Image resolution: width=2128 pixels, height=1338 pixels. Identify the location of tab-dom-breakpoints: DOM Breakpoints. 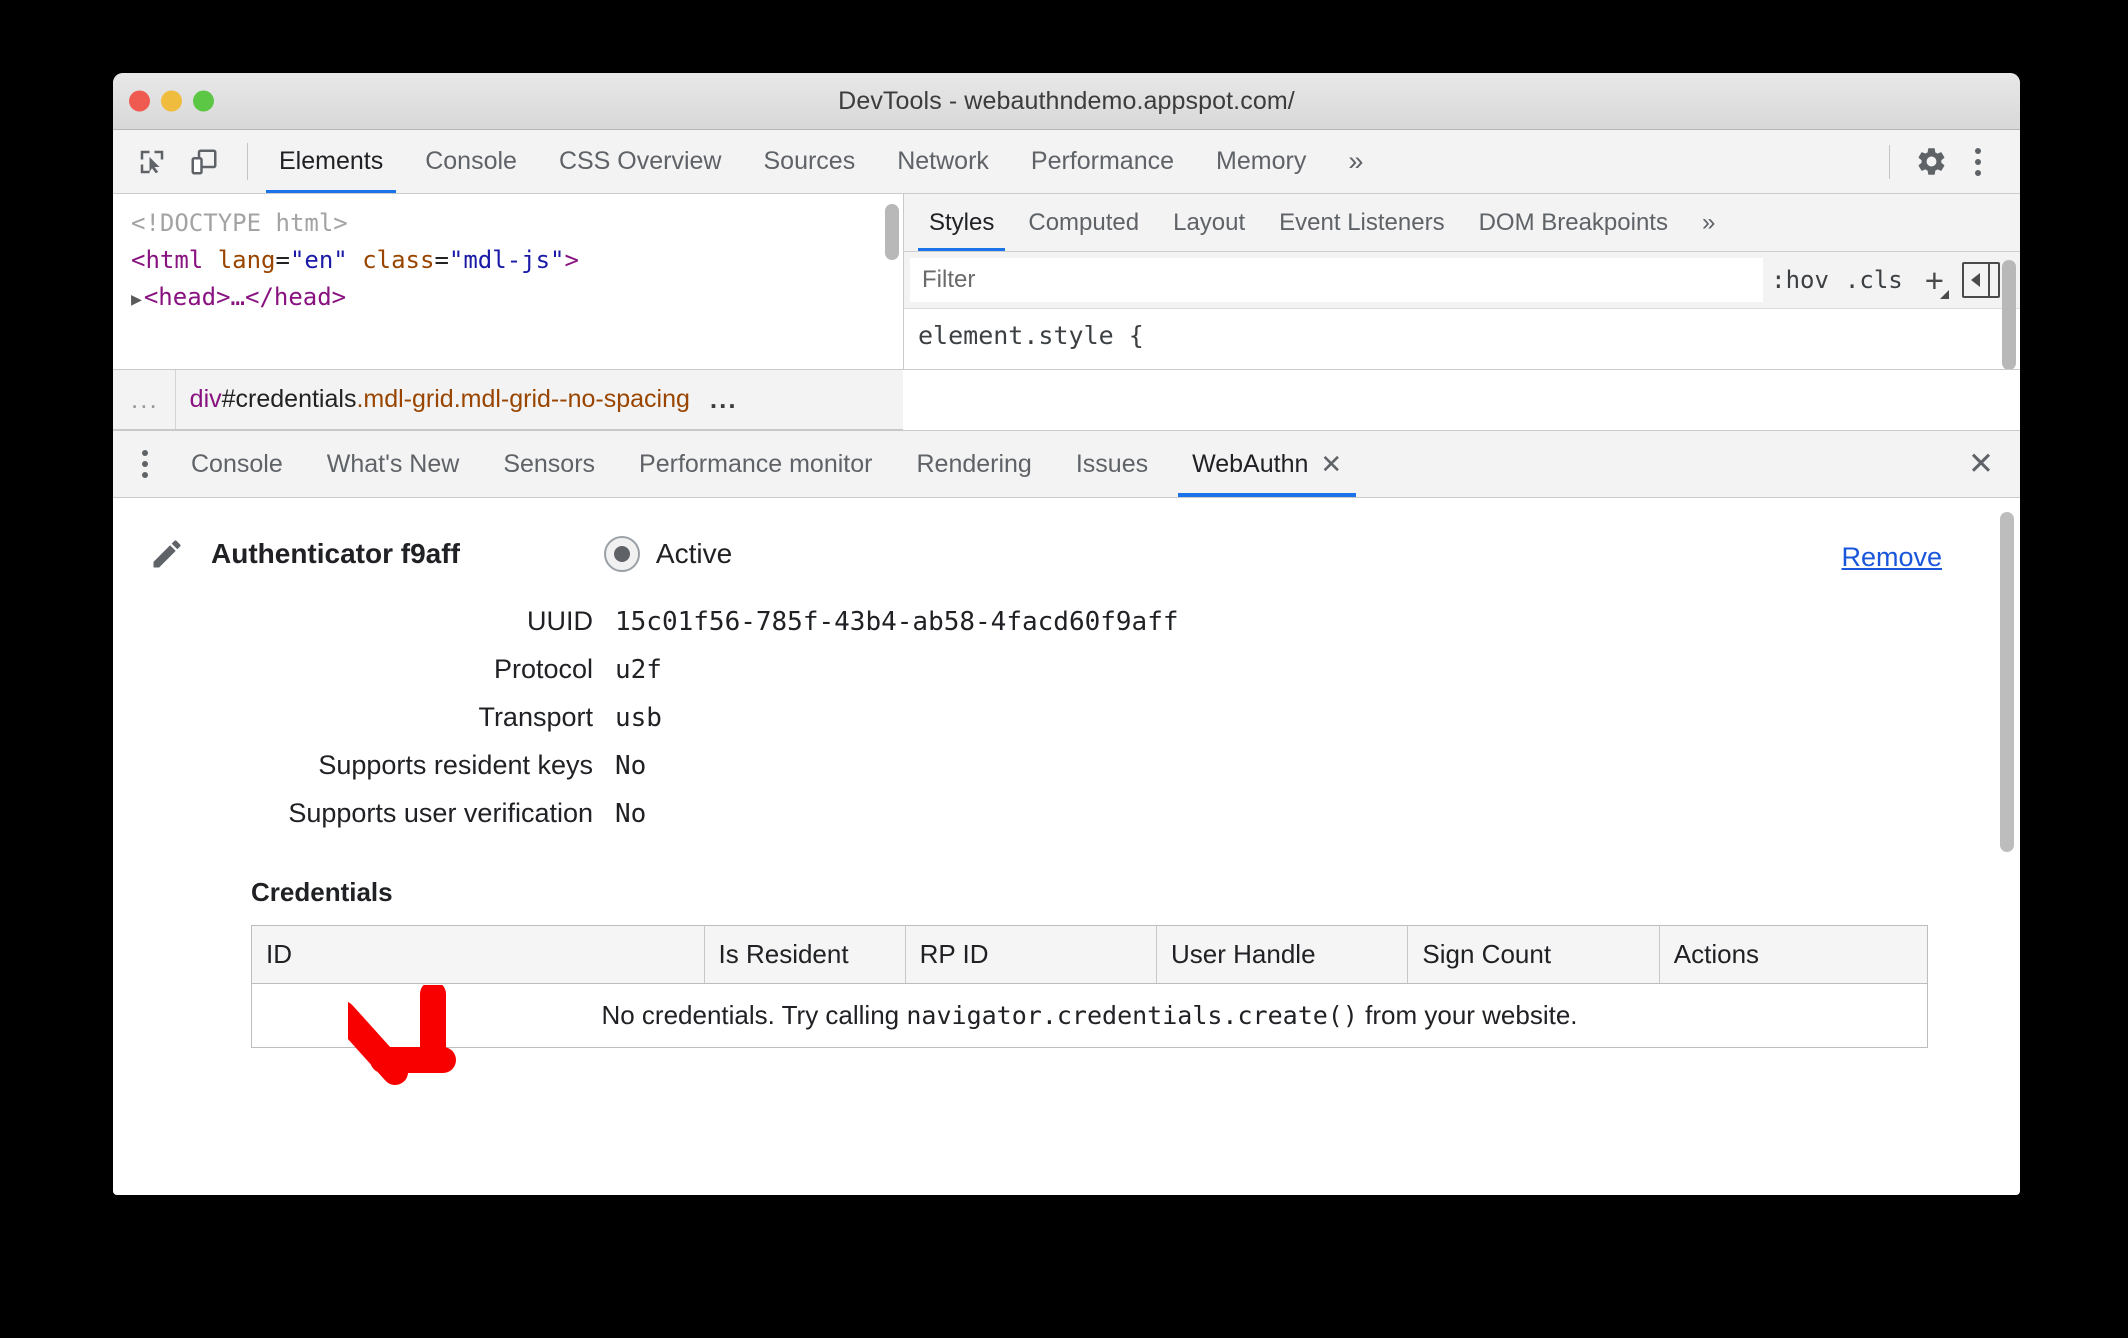
(1573, 222).